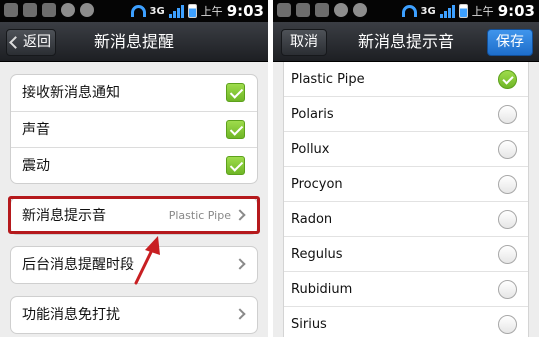  Describe the element at coordinates (406, 219) in the screenshot. I see `tone-item-radon: Radon` at that location.